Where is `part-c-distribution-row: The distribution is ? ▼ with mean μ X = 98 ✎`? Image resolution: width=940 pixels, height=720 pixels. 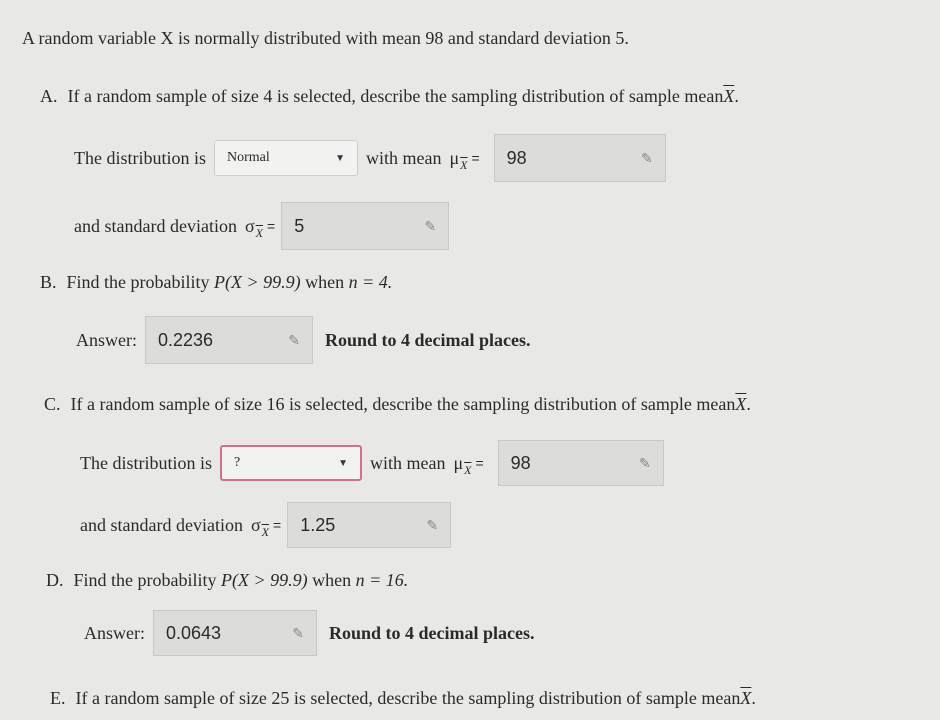
part-c-distribution-row: The distribution is ? ▼ with mean μ X = 98 ✎ is located at coordinates (376, 463).